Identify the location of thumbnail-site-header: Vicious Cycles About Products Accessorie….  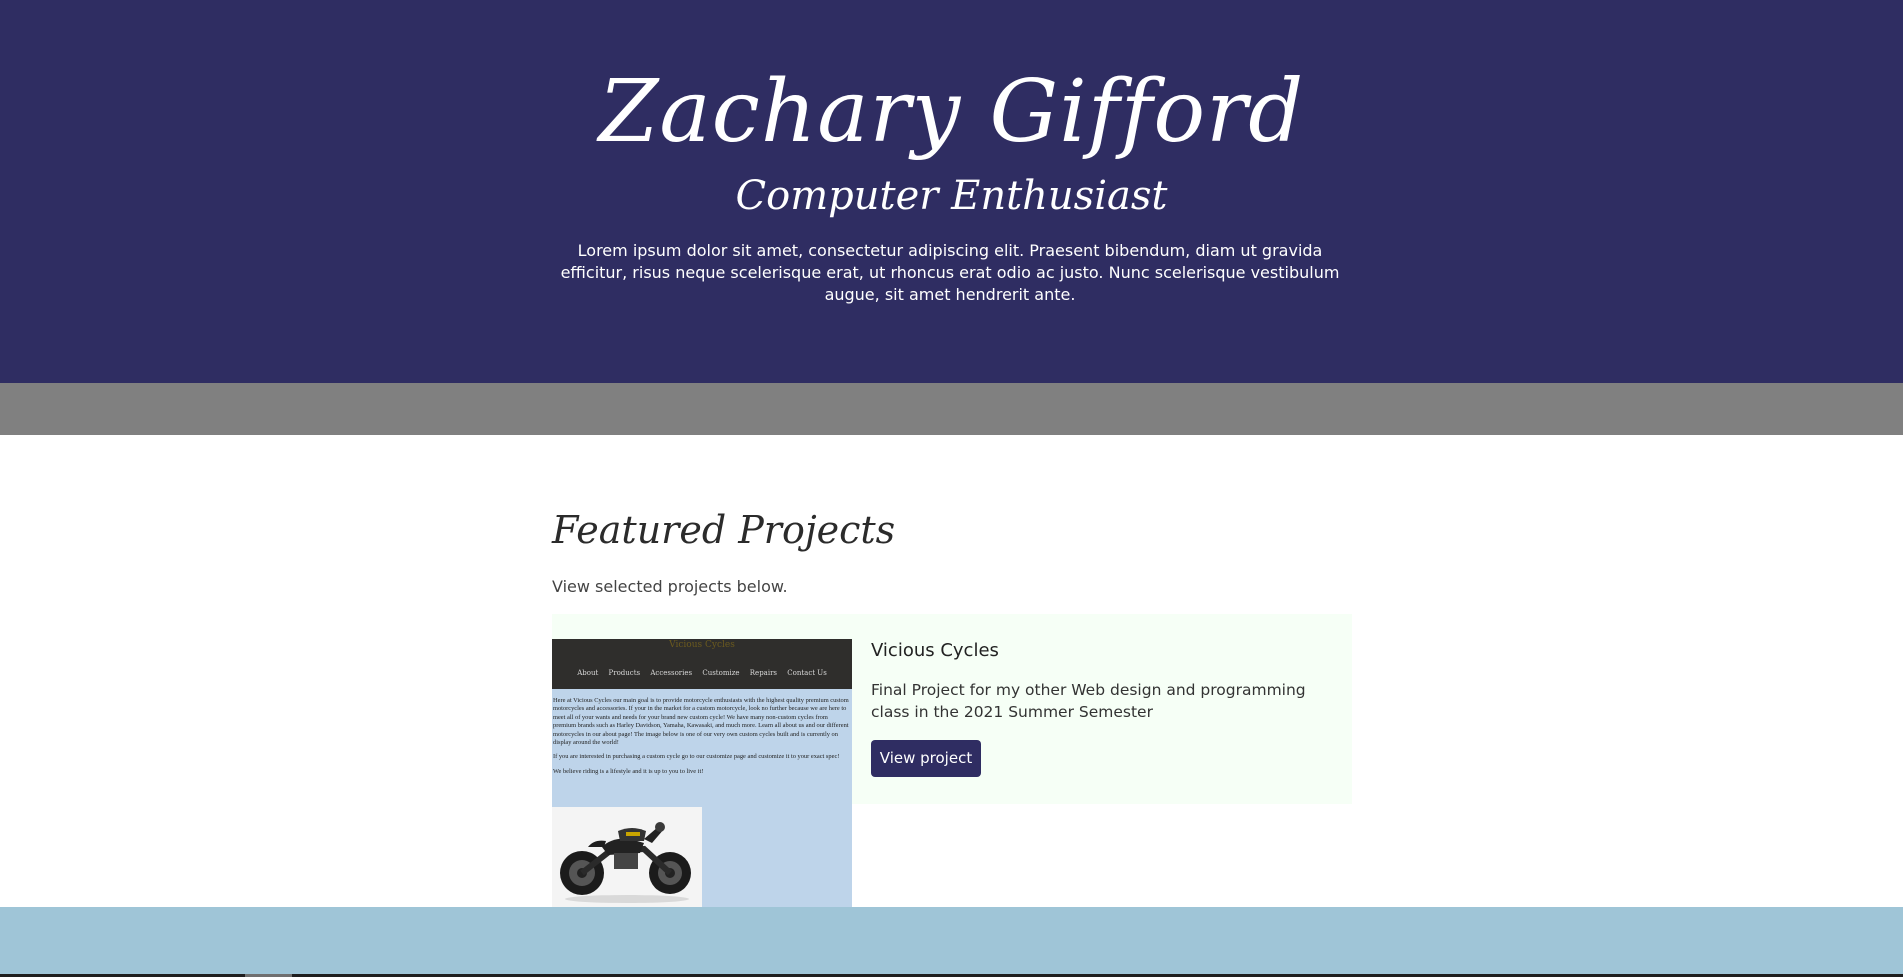
(702, 664).